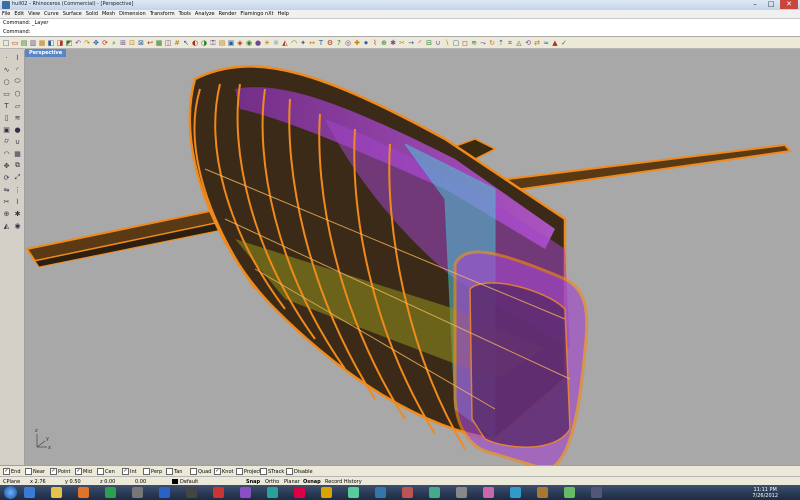 This screenshot has height=500, width=800. Describe the element at coordinates (429, 43) in the screenshot. I see `offset-icon: ⊟` at that location.